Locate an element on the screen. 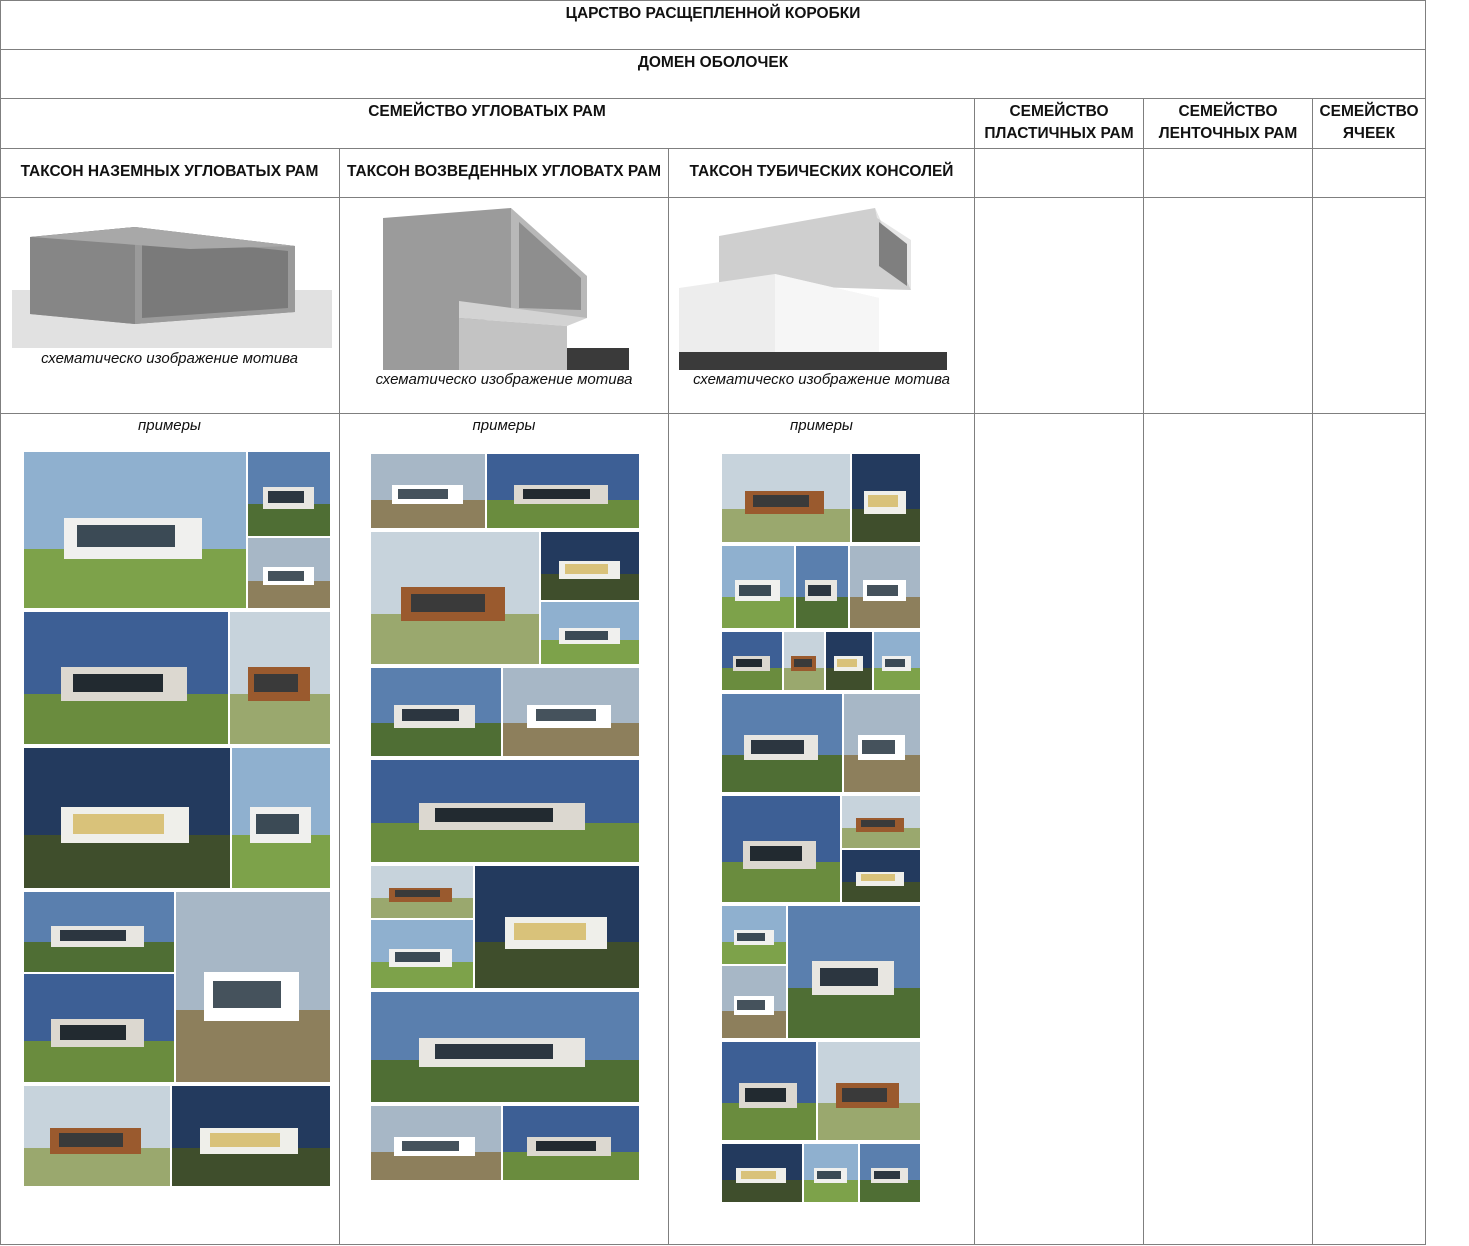  examples-collage-tubular is located at coordinates (821, 828).